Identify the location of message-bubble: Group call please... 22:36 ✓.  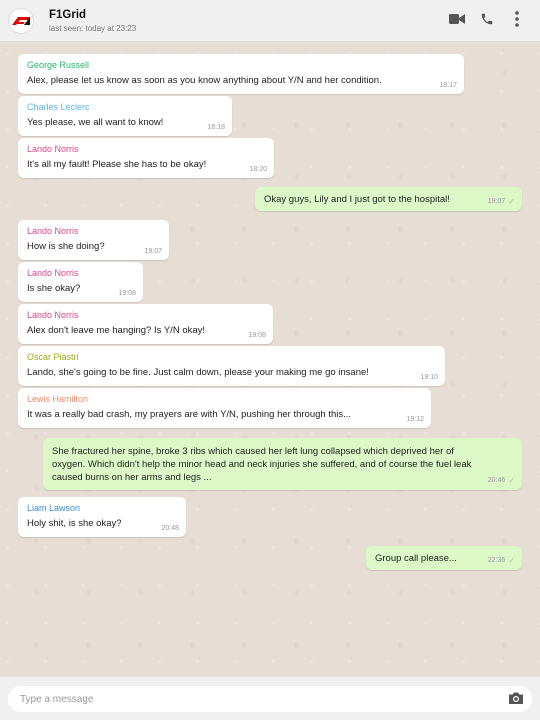
(444, 558).